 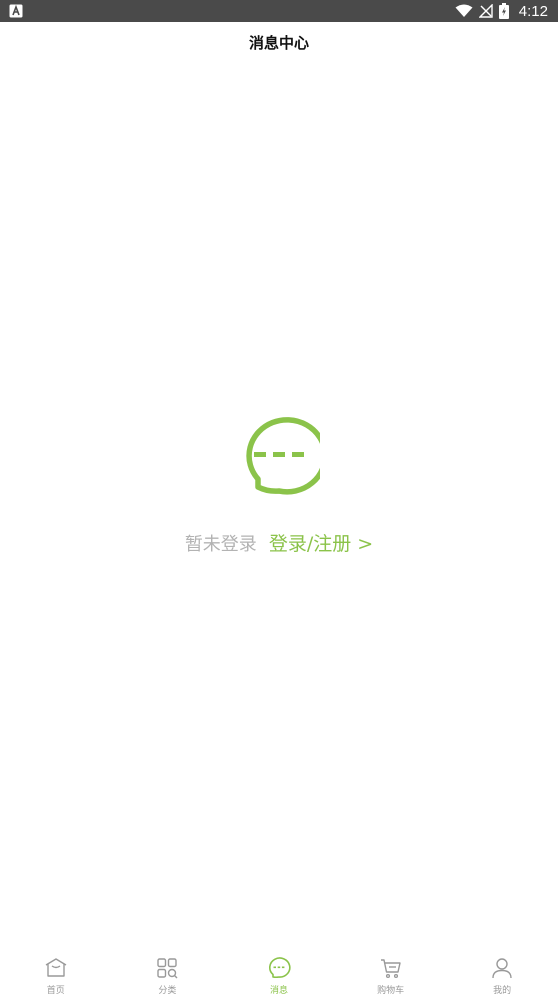 I want to click on status-bar: 4:12, so click(x=279, y=11).